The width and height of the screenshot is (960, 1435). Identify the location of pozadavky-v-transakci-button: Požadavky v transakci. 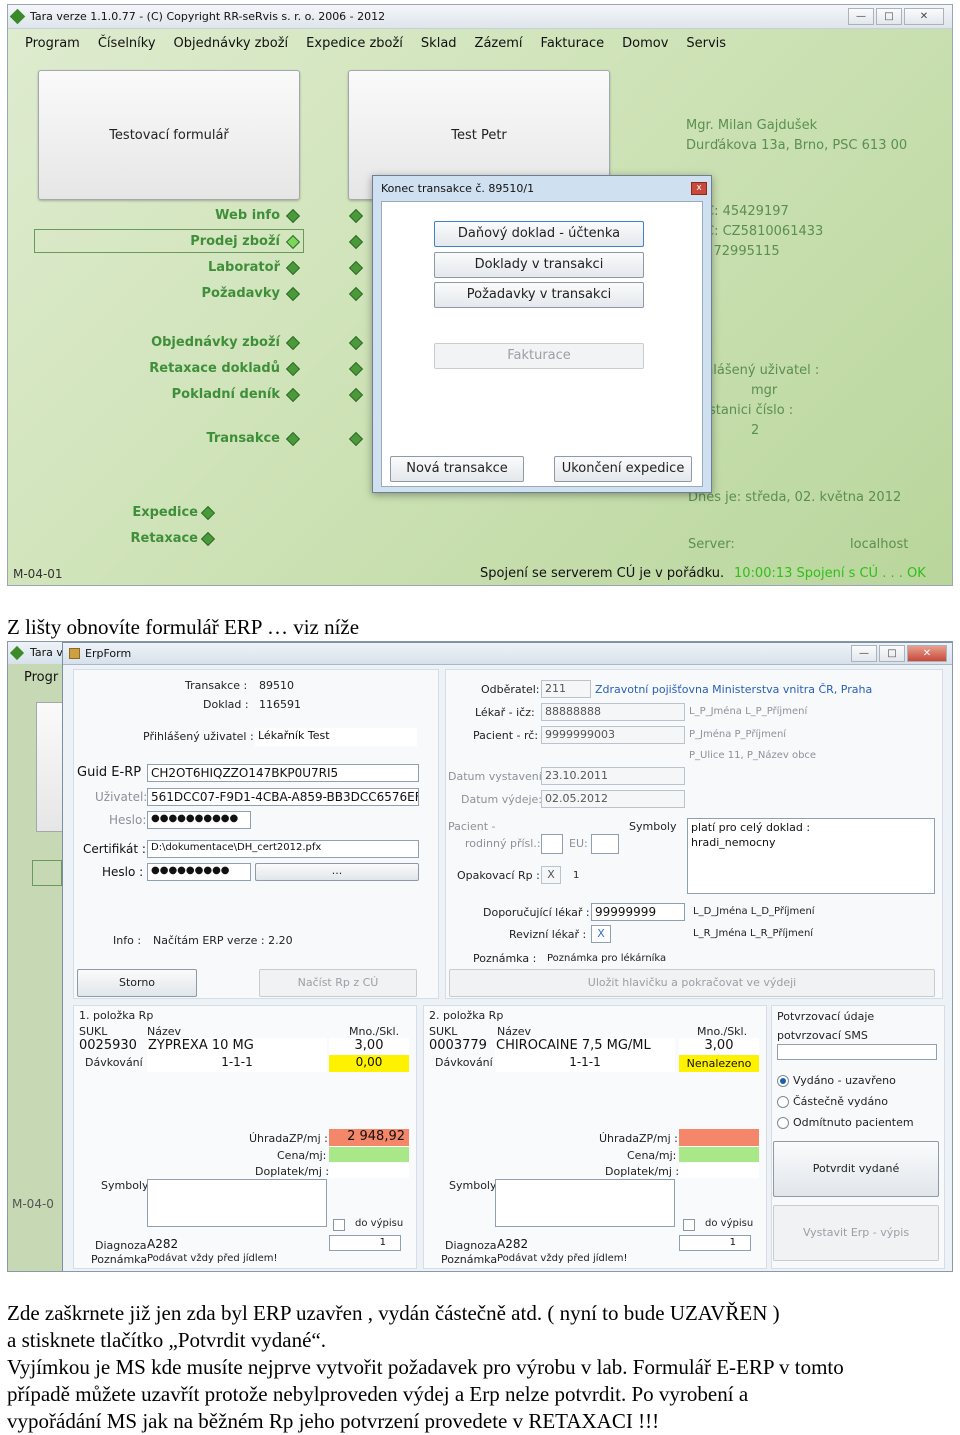
(539, 295).